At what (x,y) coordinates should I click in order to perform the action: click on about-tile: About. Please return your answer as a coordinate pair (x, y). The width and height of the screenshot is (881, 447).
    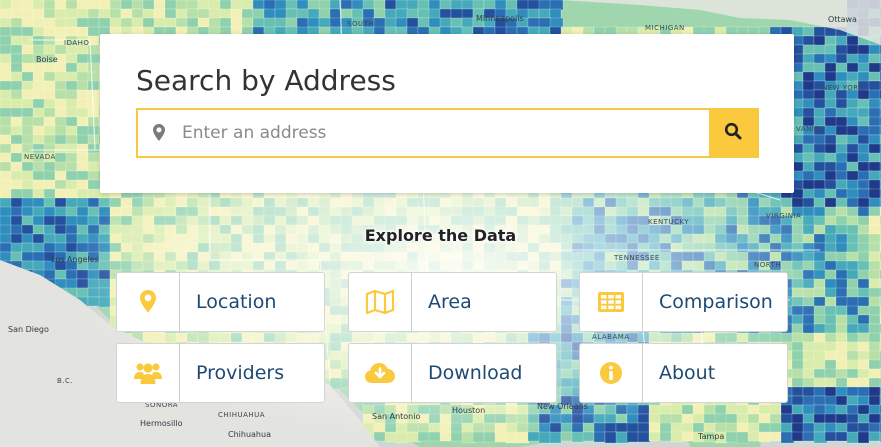
    Looking at the image, I should click on (683, 373).